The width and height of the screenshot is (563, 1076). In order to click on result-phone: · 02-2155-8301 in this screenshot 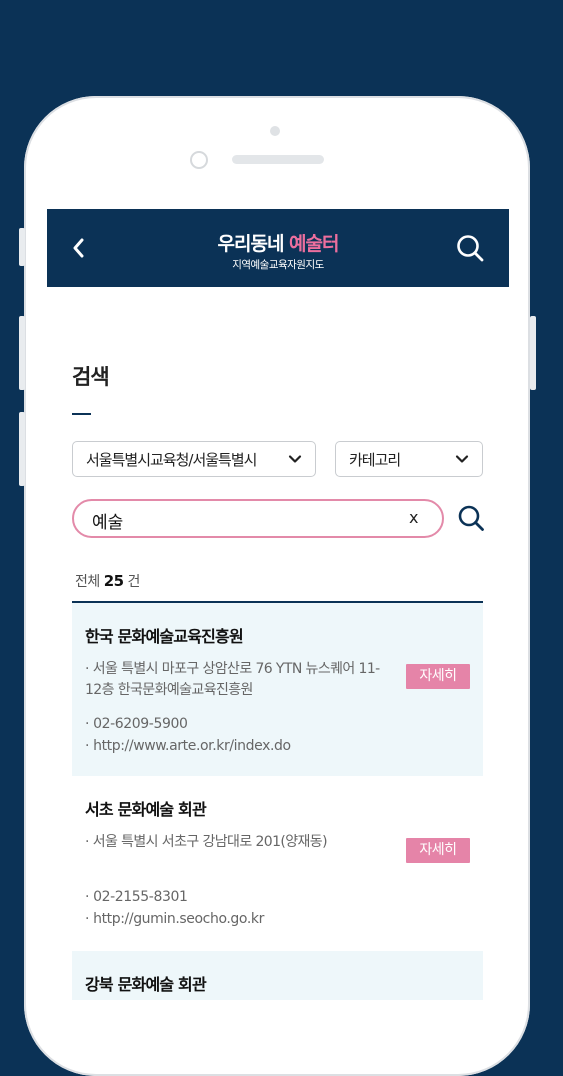, I will do `click(136, 897)`.